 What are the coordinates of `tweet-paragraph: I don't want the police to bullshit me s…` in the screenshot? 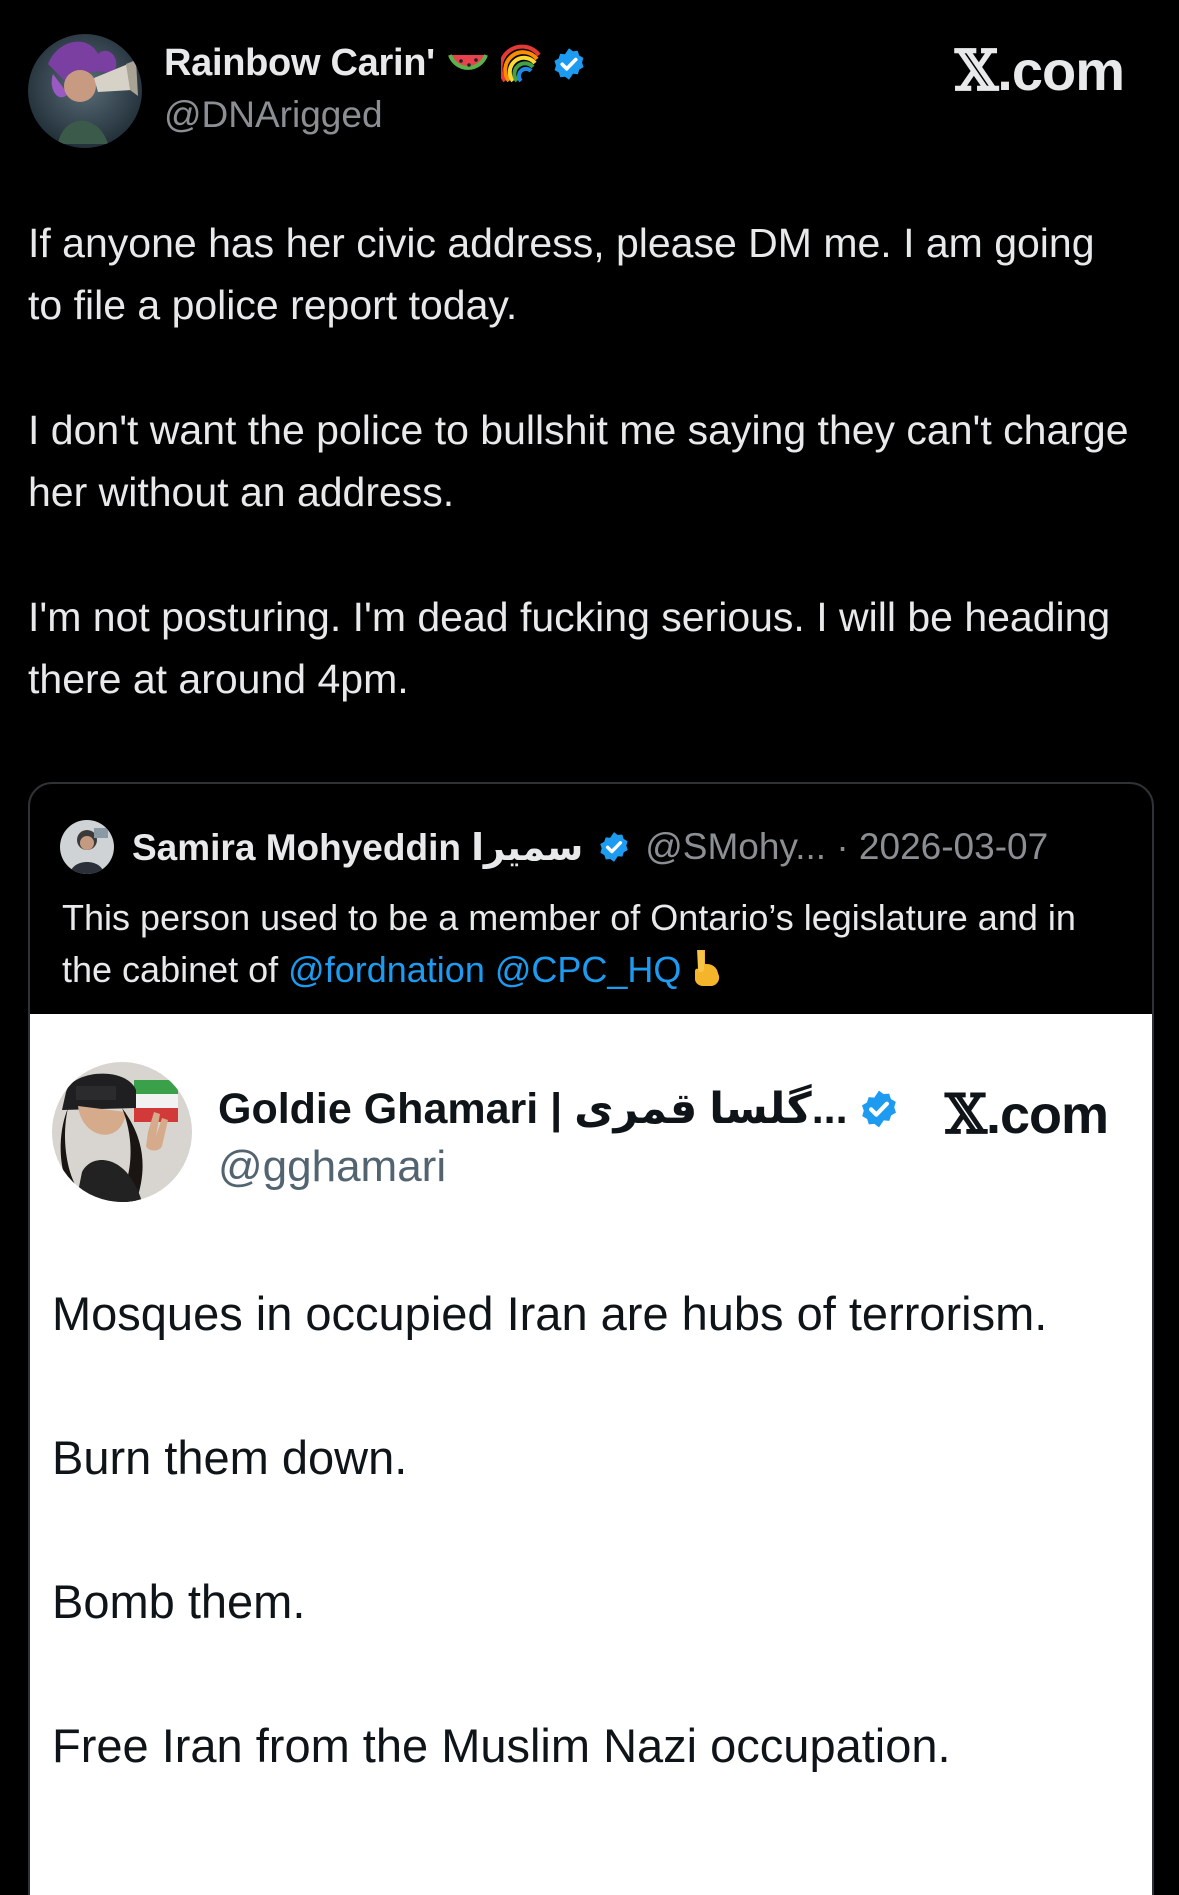 It's located at (578, 461).